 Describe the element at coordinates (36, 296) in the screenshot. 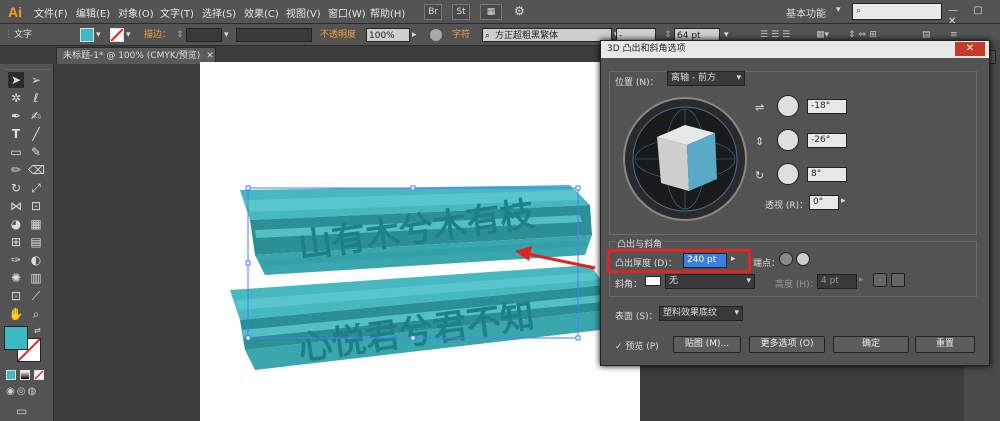

I see `slice-tool-icon: ⟋` at that location.